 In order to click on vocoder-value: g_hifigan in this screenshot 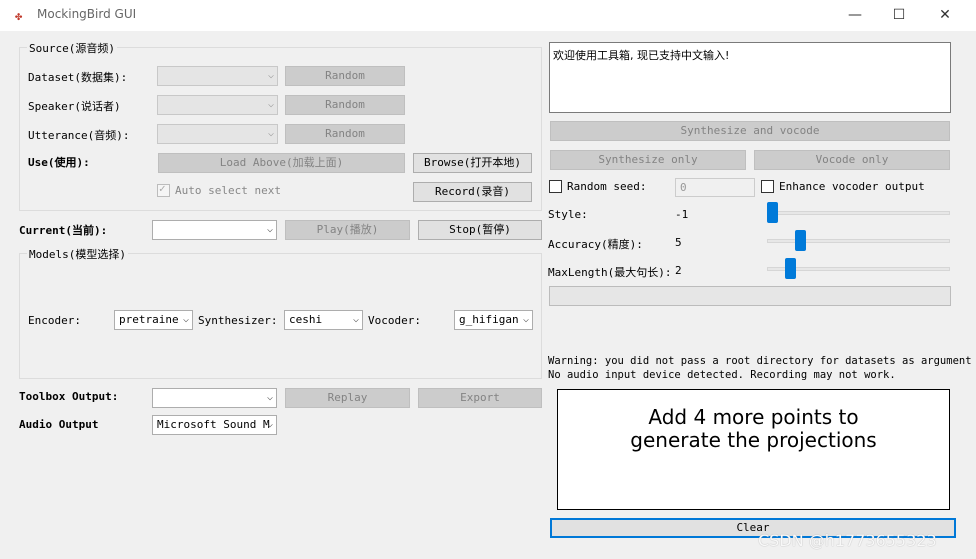, I will do `click(489, 319)`.